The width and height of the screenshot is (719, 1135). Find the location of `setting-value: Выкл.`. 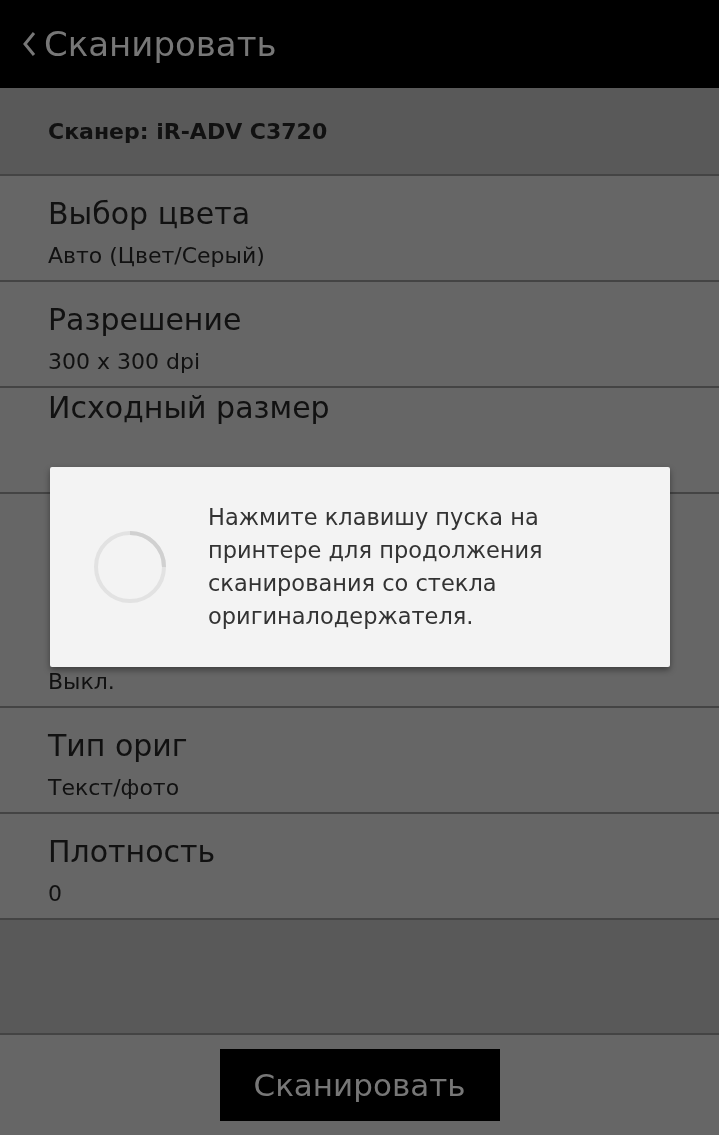

setting-value: Выкл. is located at coordinates (82, 682).